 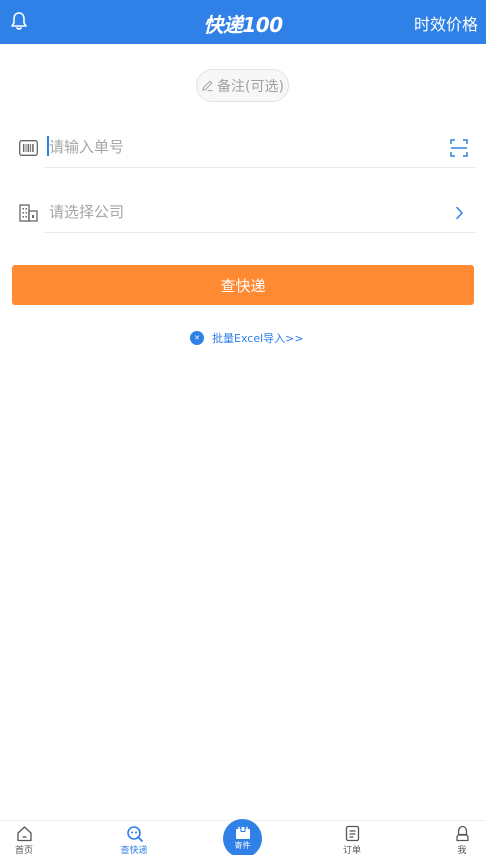 What do you see at coordinates (260, 213) in the screenshot?
I see `company-select: 请选择公司` at bounding box center [260, 213].